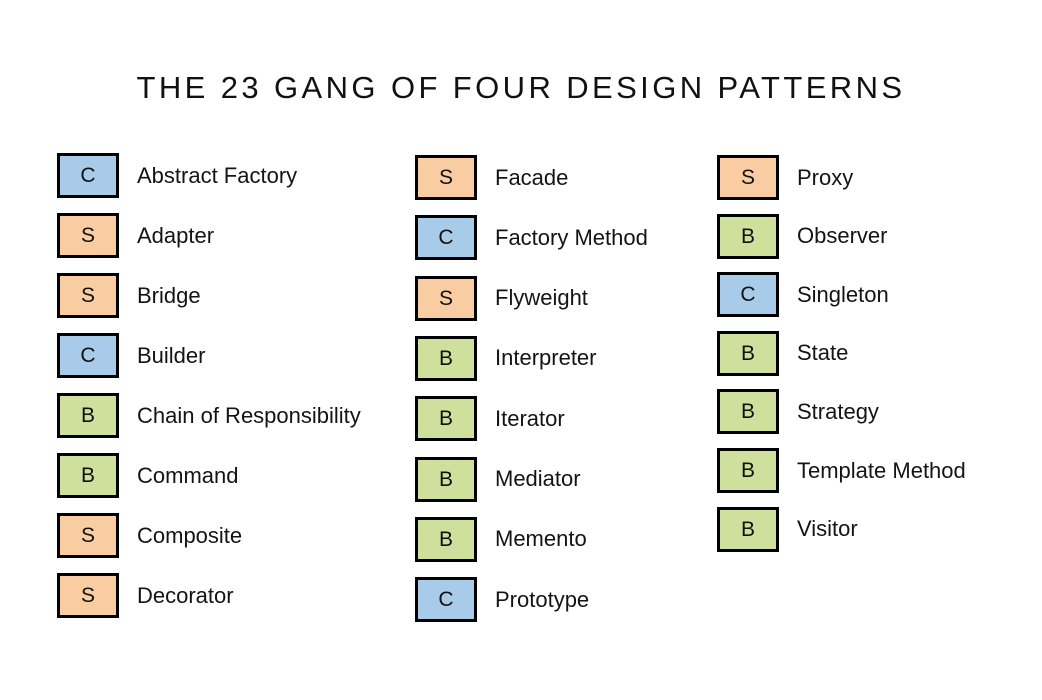 The height and width of the screenshot is (700, 1042). I want to click on pattern-name-label: Interpreter, so click(546, 358).